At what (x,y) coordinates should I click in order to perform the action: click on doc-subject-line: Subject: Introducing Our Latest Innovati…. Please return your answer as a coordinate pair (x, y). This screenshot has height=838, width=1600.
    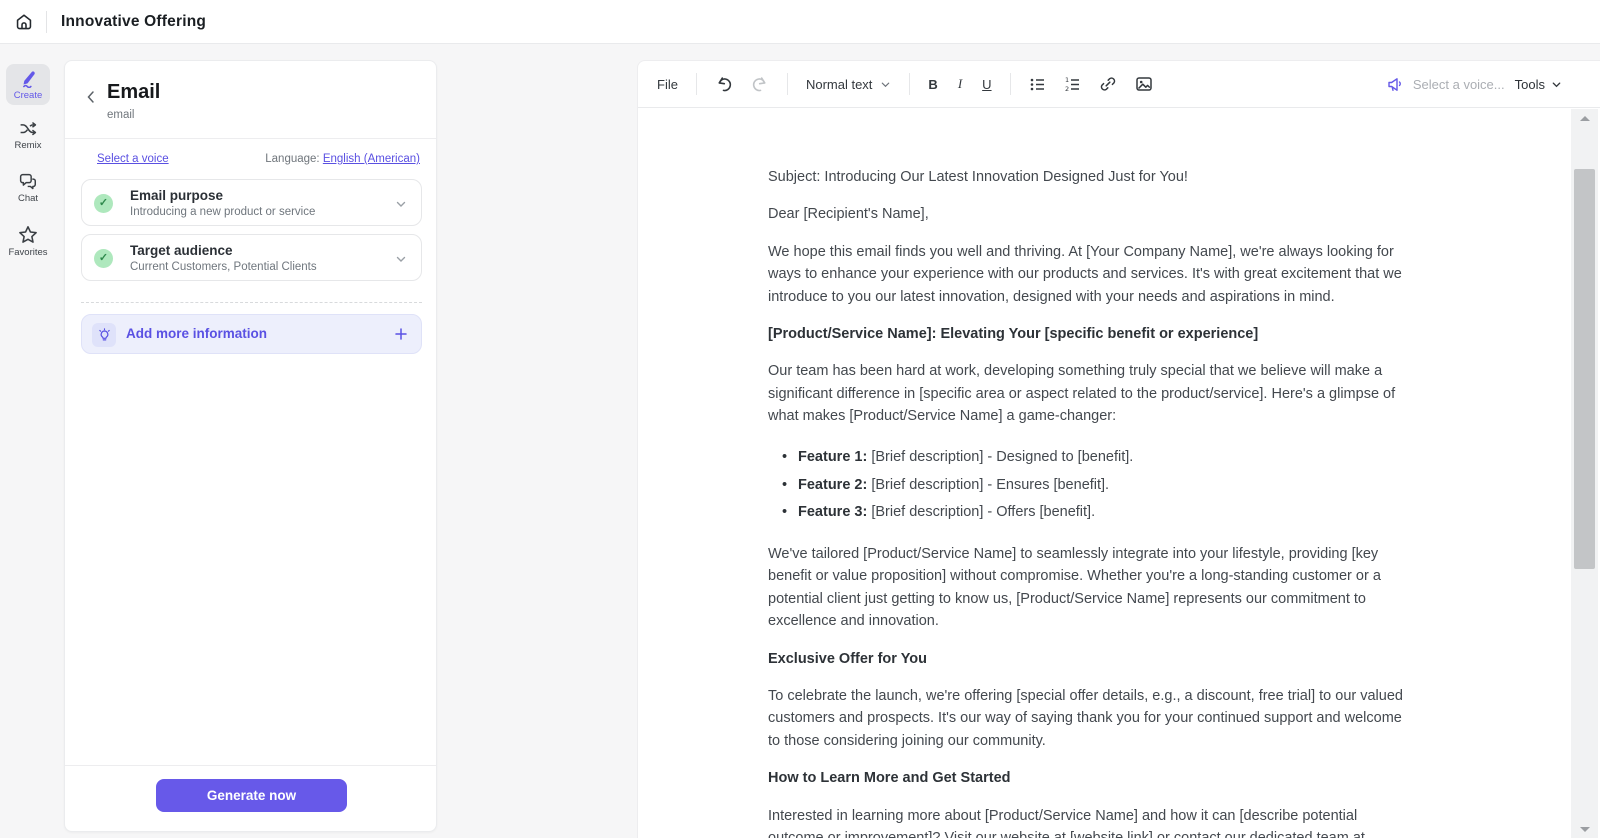
    Looking at the image, I should click on (1092, 177).